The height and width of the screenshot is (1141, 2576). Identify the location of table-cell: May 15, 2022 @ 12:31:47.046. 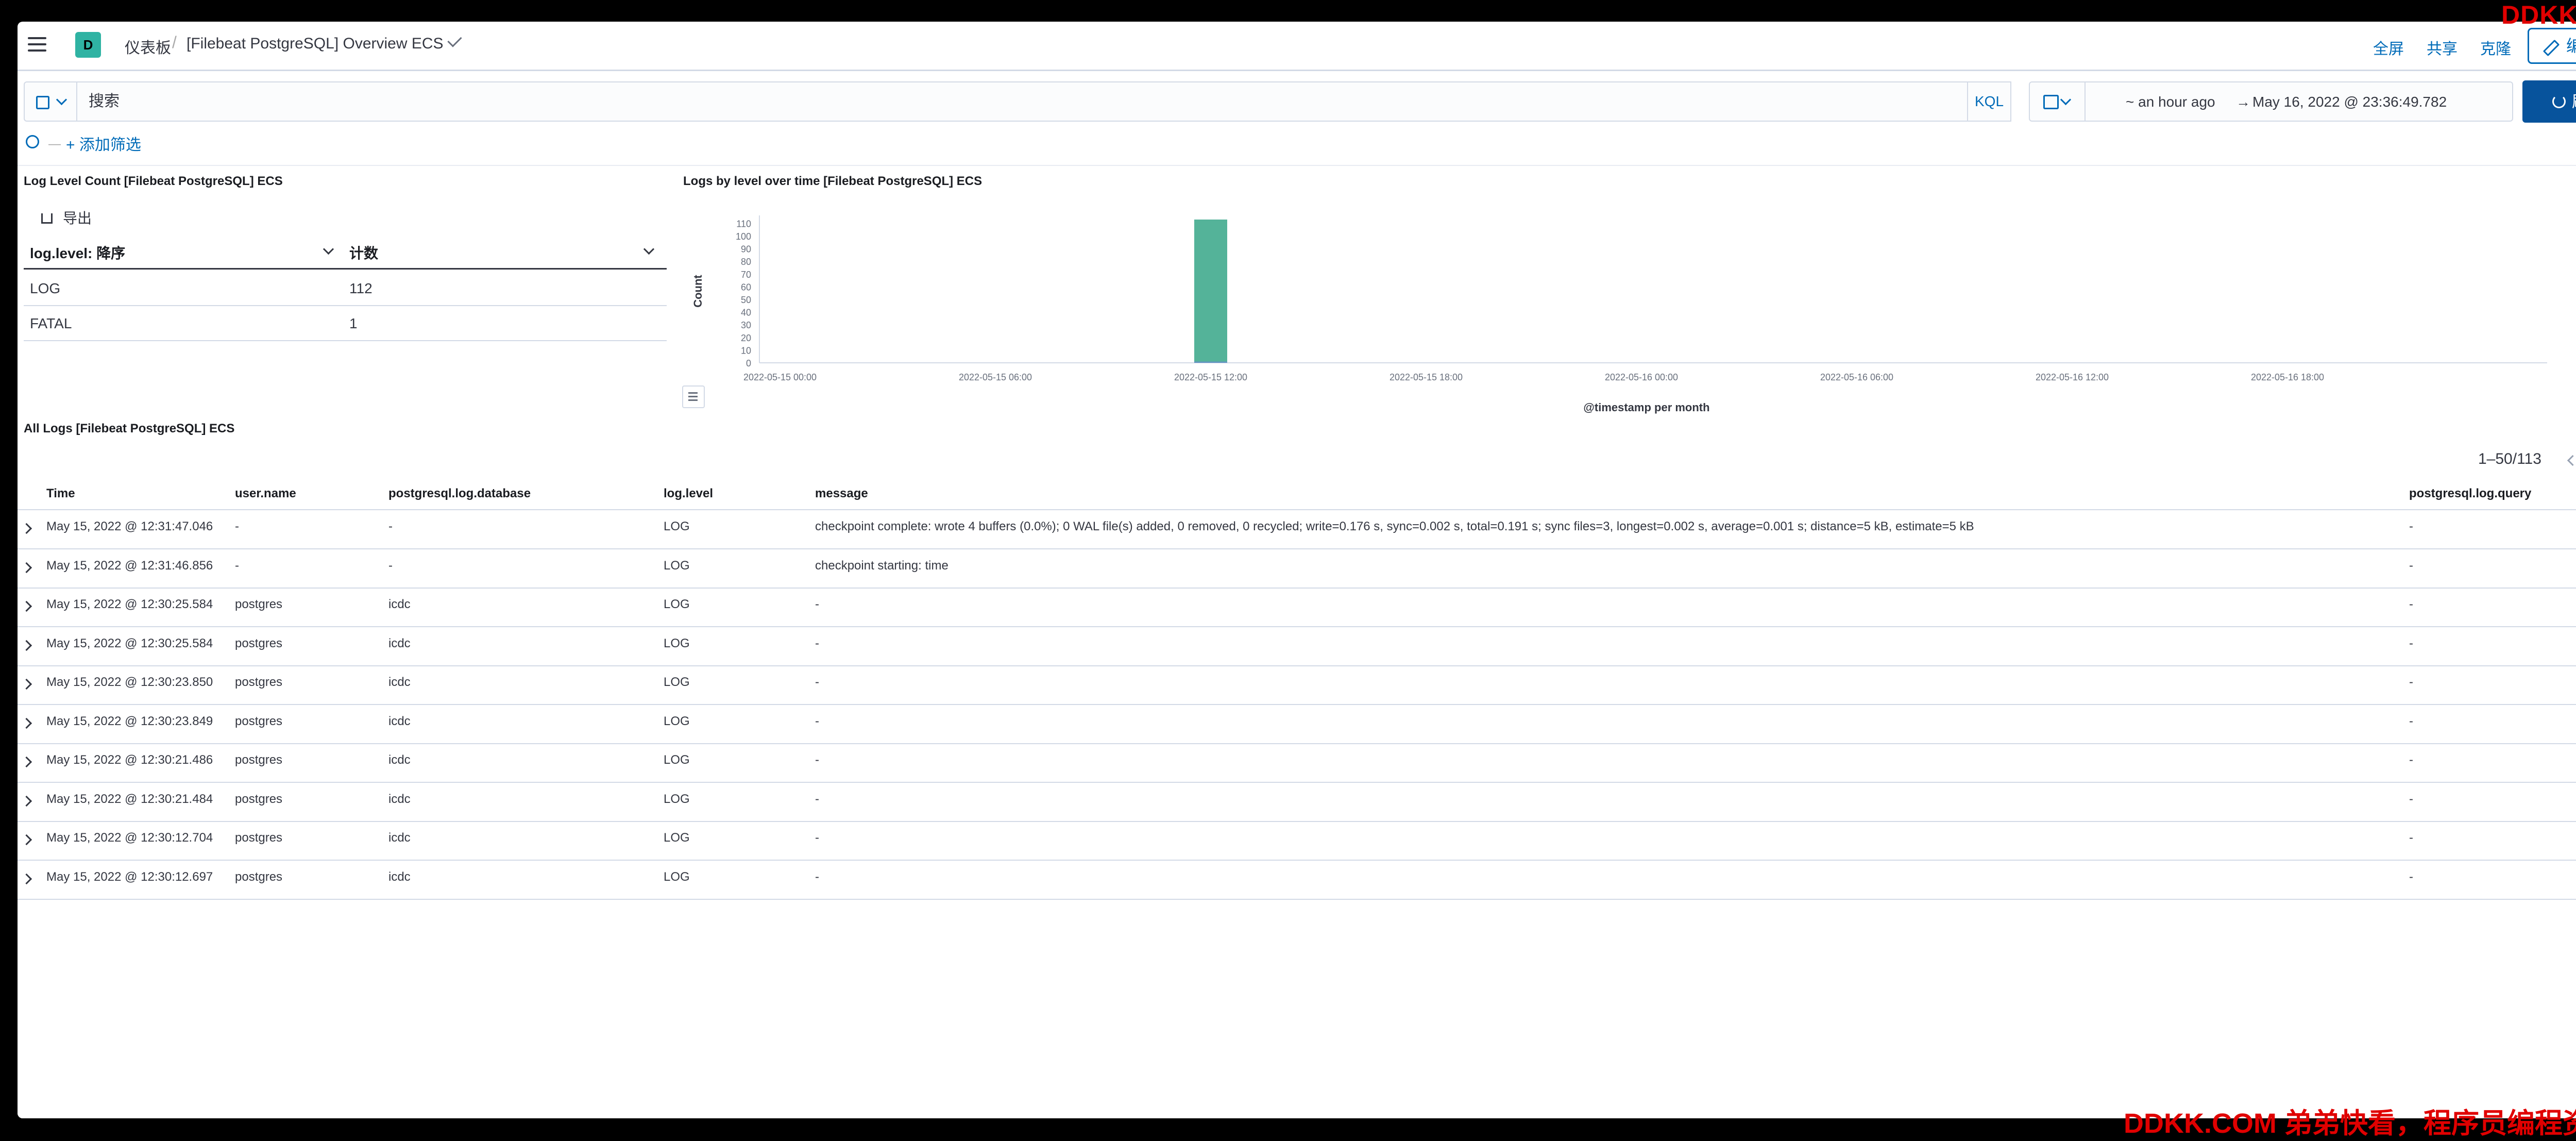
(129, 526).